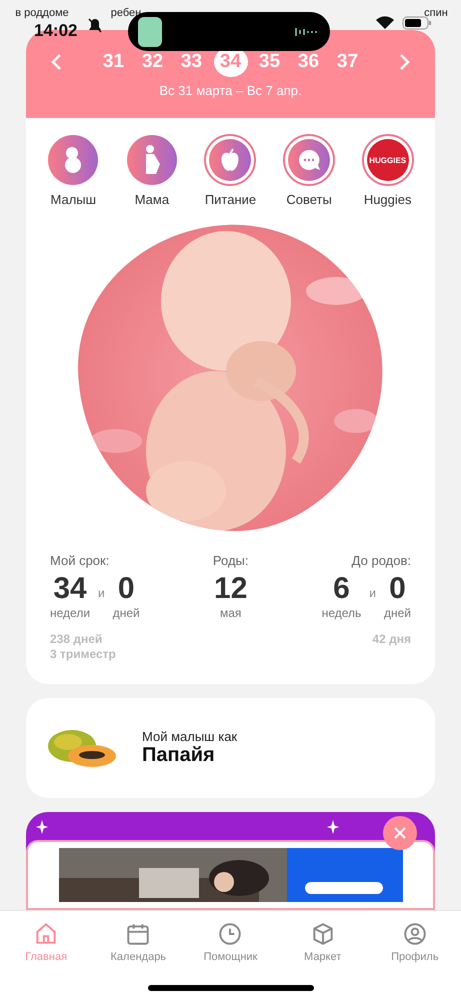  What do you see at coordinates (322, 960) in the screenshot?
I see `nav-tab: Маркет` at bounding box center [322, 960].